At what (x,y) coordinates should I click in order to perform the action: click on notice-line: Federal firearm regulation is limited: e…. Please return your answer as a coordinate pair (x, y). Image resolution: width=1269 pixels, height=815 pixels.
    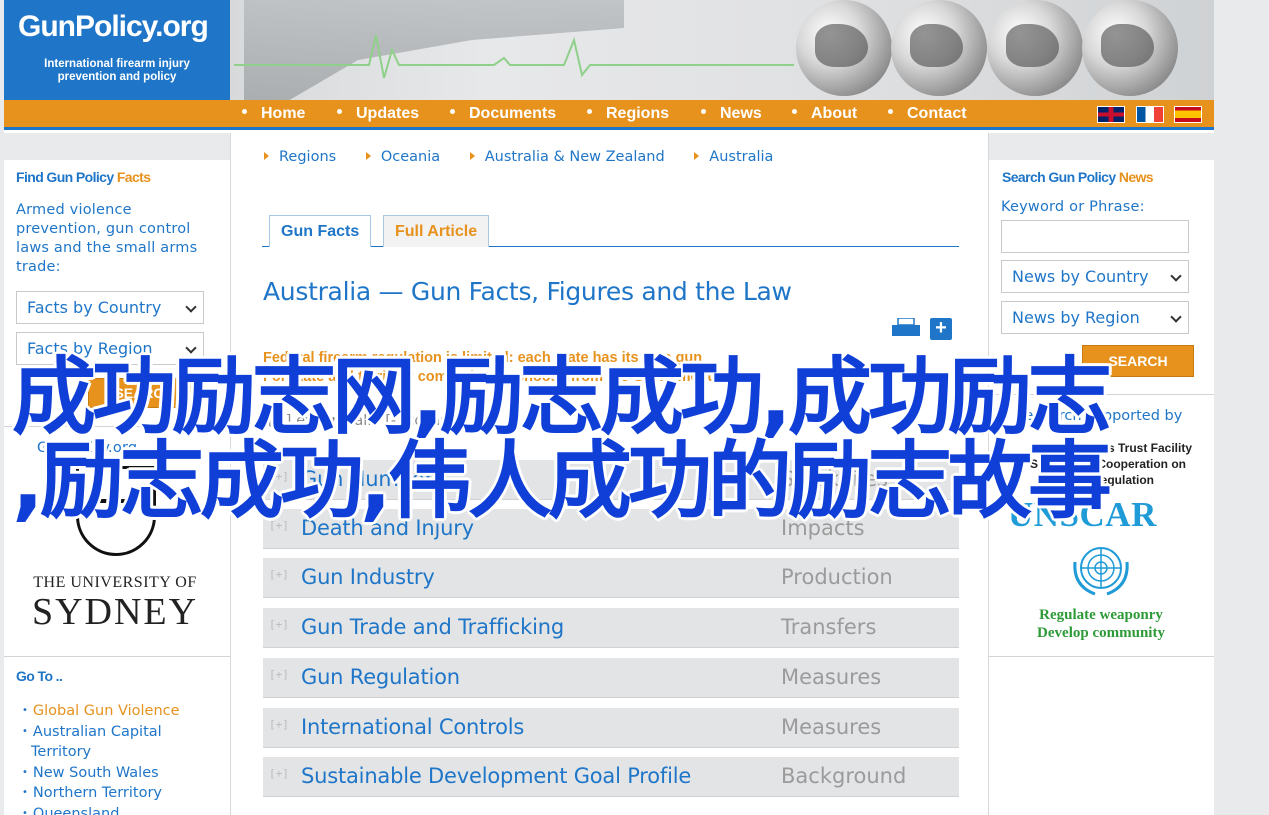
    Looking at the image, I should click on (483, 358).